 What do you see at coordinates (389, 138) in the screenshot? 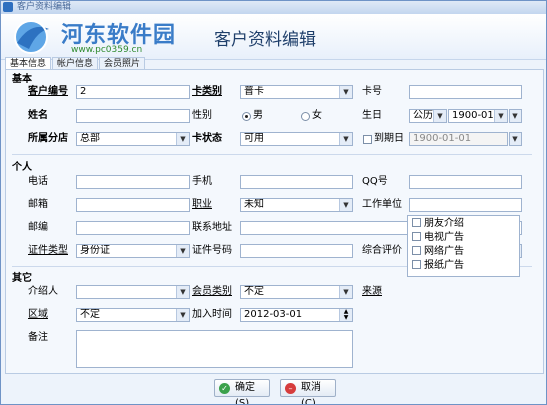
I see `expiry-label: 到期日` at bounding box center [389, 138].